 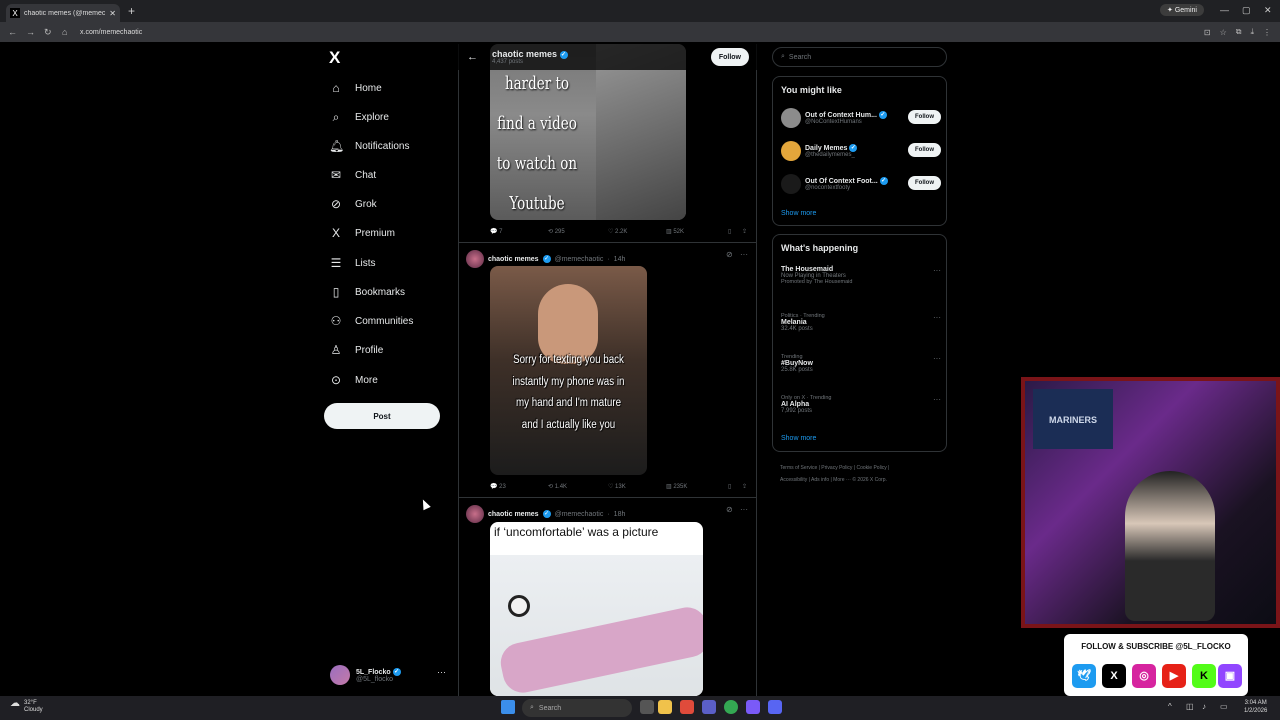 What do you see at coordinates (1252, 32) in the screenshot?
I see `download-icon: ⤓` at bounding box center [1252, 32].